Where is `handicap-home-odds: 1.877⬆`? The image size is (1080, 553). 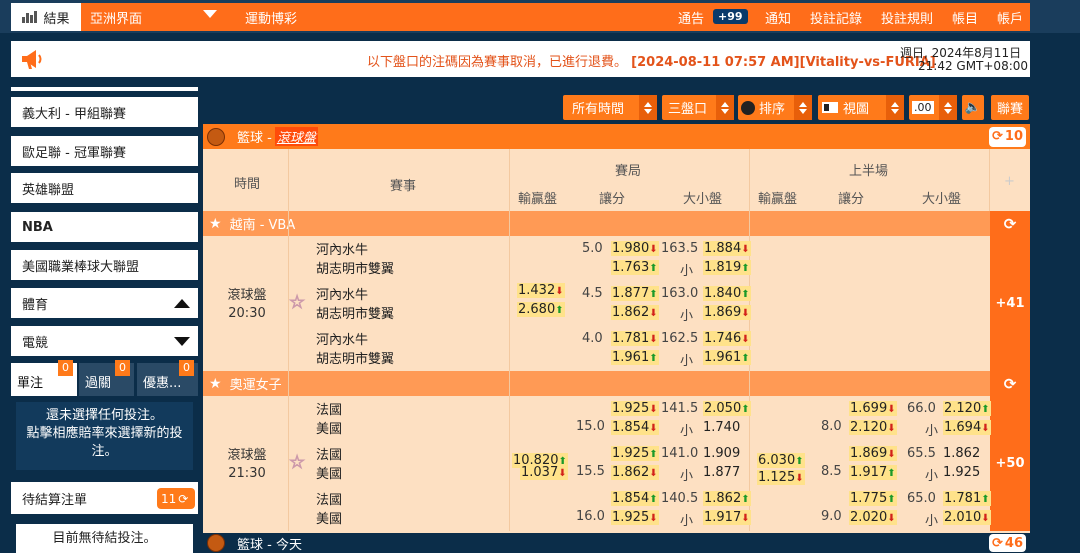 handicap-home-odds: 1.877⬆ is located at coordinates (635, 293).